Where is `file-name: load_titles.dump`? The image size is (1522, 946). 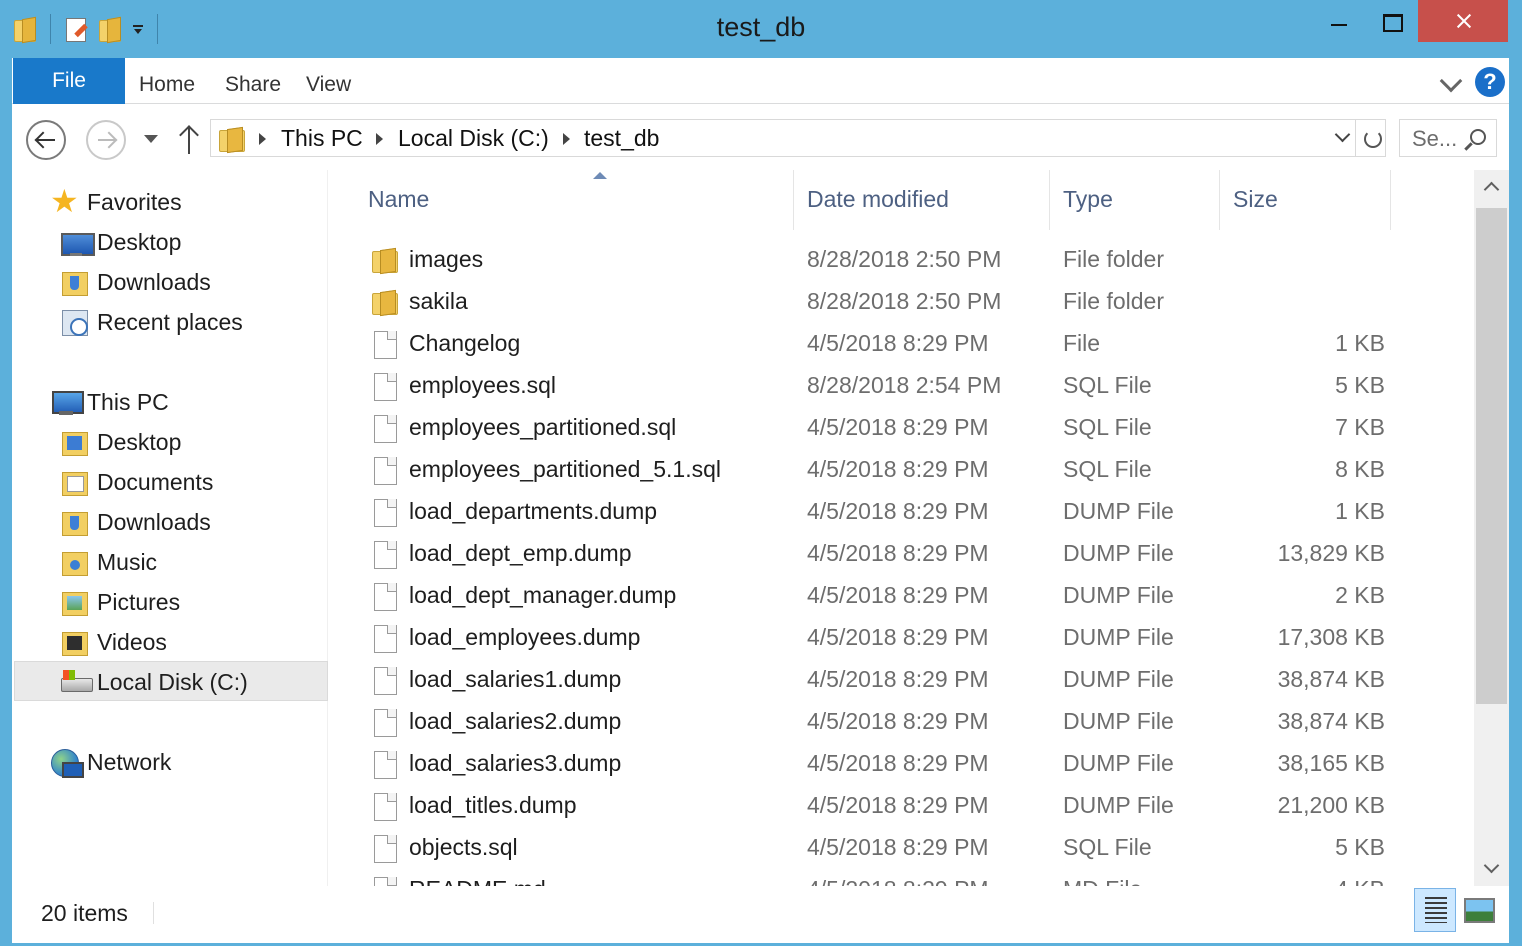 file-name: load_titles.dump is located at coordinates (493, 805).